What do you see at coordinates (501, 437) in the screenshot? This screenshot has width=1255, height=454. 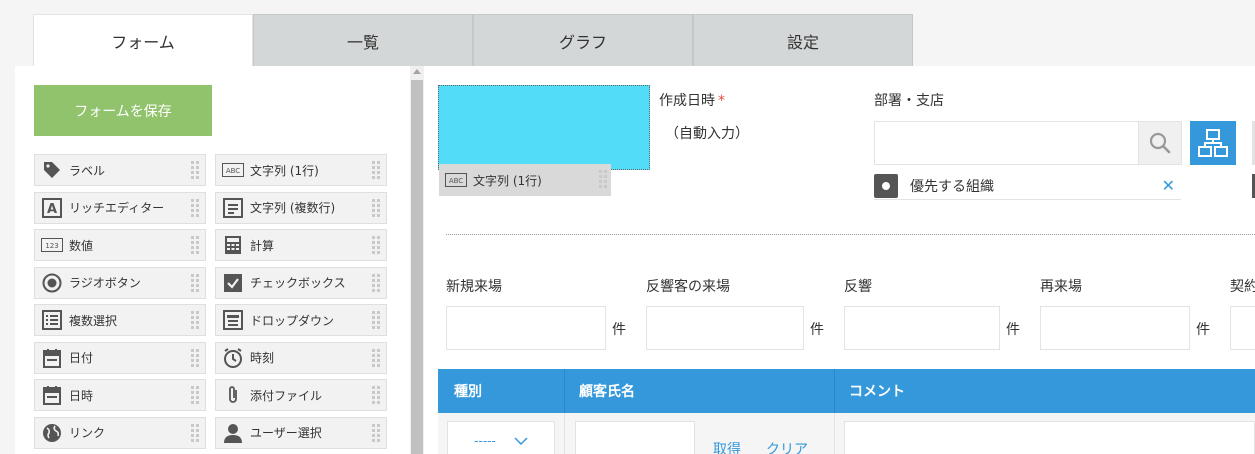 I see `type-select: -----` at bounding box center [501, 437].